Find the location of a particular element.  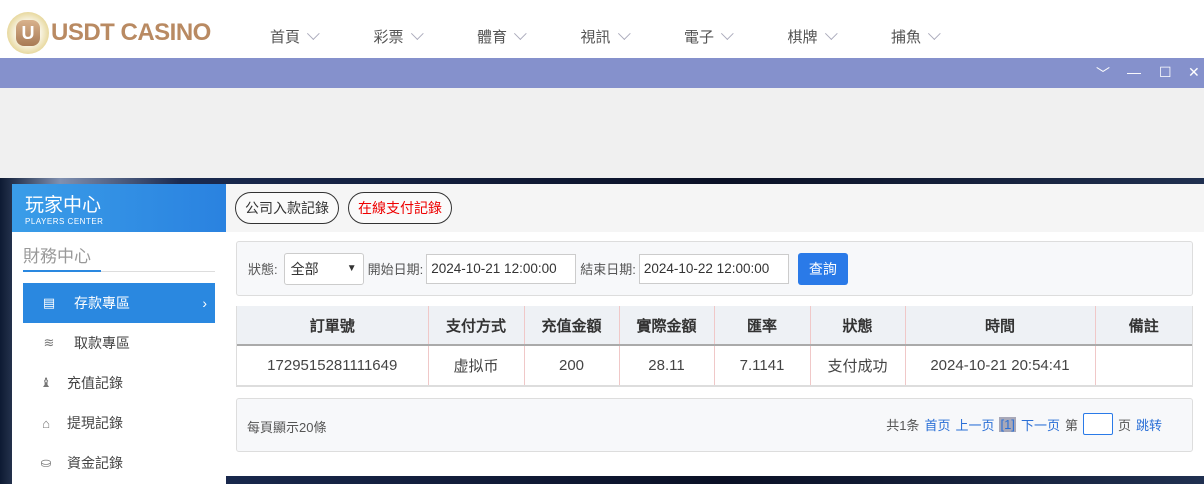

nav-live: 視訊 is located at coordinates (633, 36).